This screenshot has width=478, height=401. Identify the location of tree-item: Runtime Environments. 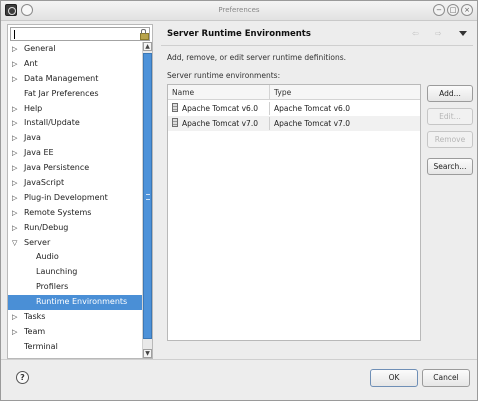
(75, 303).